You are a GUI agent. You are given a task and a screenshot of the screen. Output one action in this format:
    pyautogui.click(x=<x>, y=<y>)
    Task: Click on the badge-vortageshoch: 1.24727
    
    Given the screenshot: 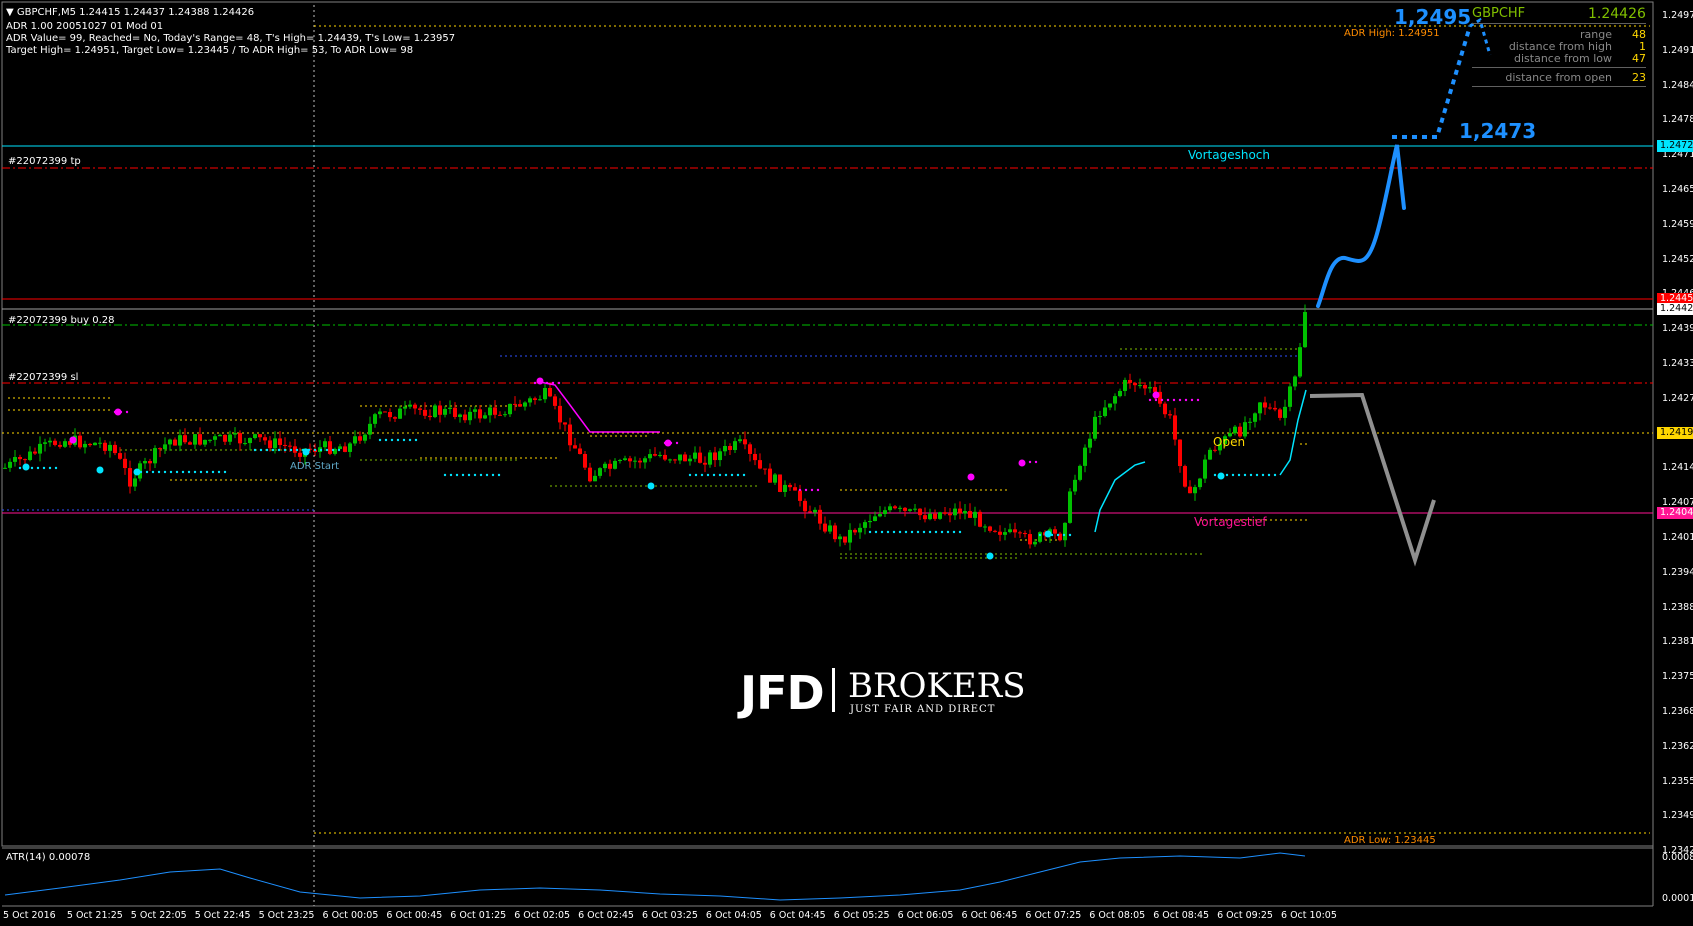 What is the action you would take?
    pyautogui.click(x=1675, y=146)
    